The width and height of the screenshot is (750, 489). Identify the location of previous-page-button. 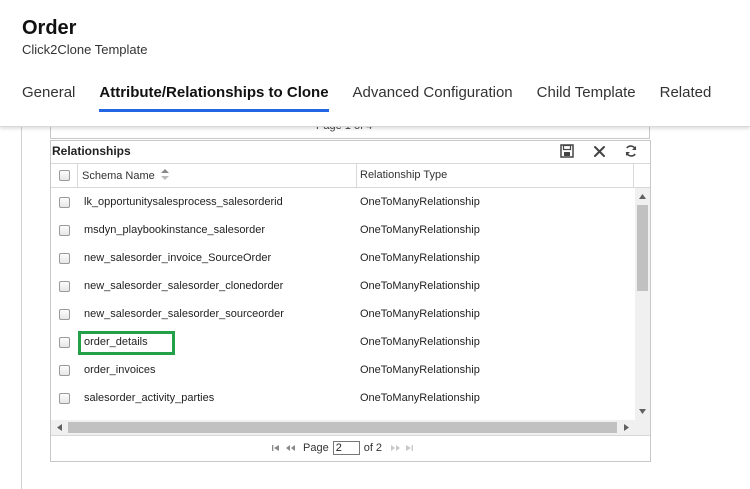
(290, 448).